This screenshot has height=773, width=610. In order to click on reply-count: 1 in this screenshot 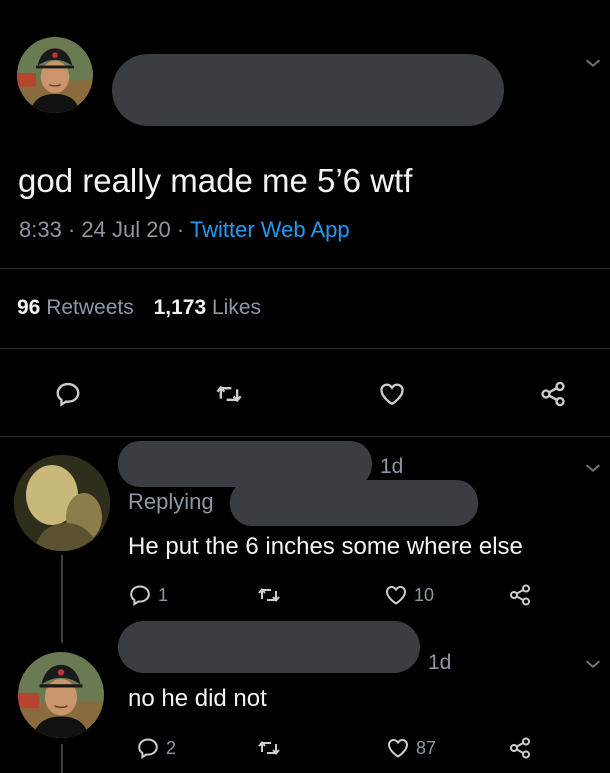, I will do `click(163, 595)`.